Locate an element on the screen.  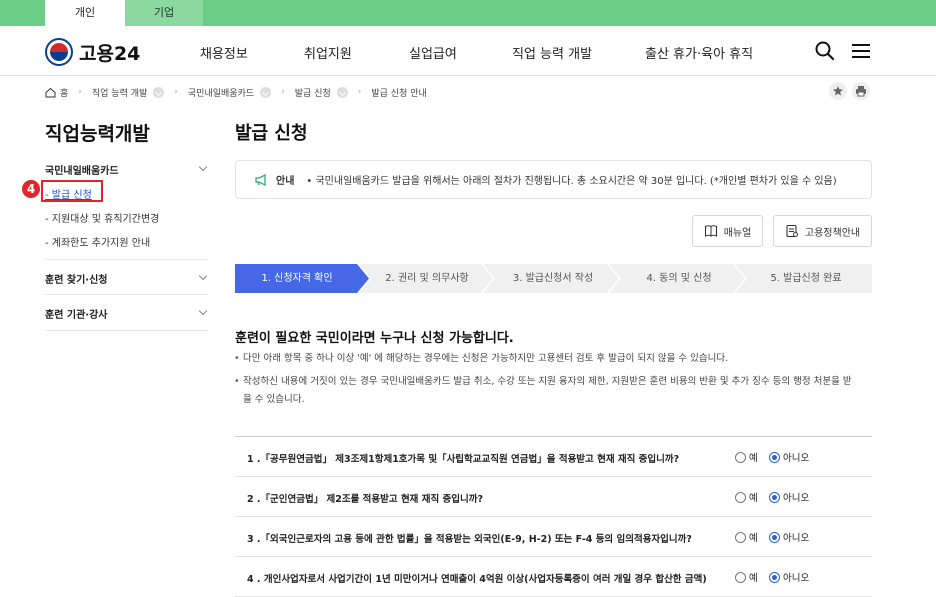
bullet-text-continued: 을 수 있습니다. is located at coordinates (274, 399).